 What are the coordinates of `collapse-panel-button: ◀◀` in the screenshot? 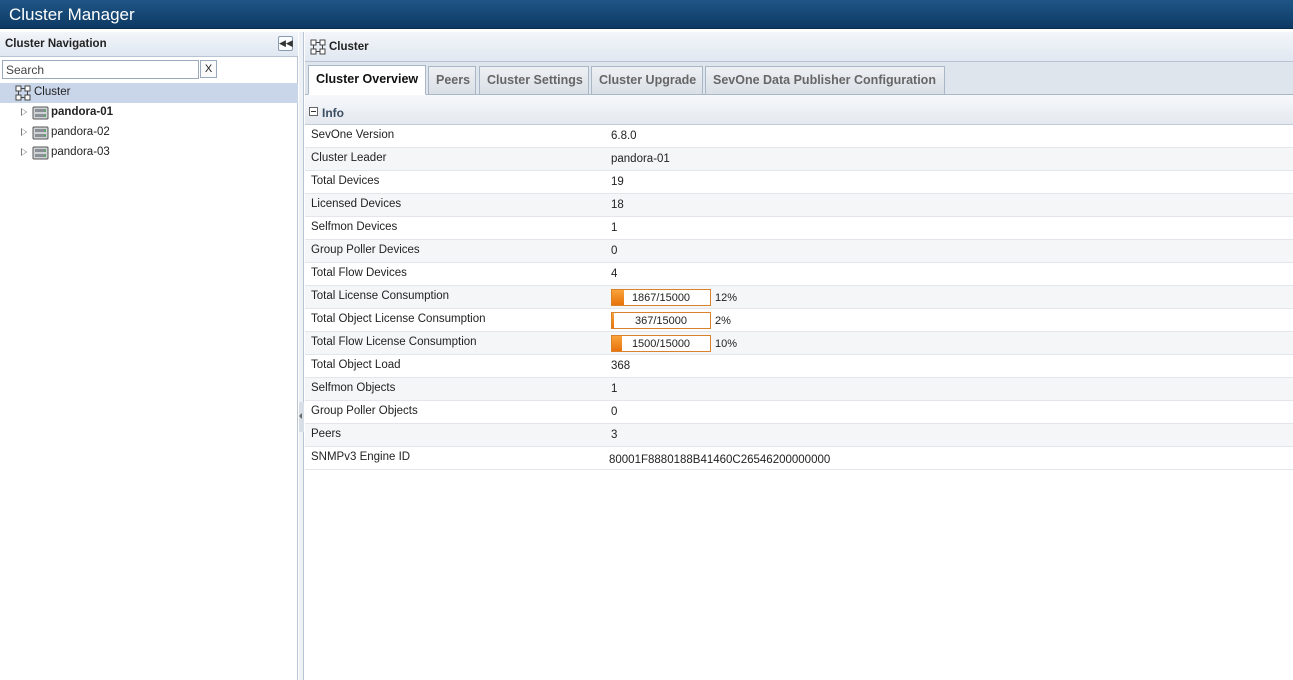 It's located at (285, 43).